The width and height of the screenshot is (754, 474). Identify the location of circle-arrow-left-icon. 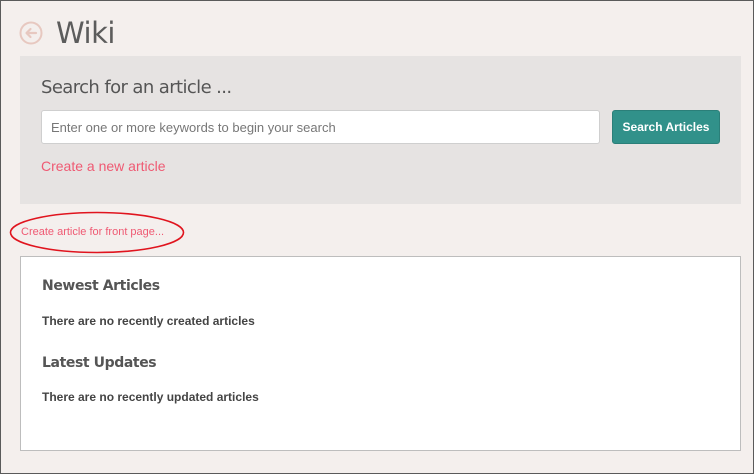
(31, 33).